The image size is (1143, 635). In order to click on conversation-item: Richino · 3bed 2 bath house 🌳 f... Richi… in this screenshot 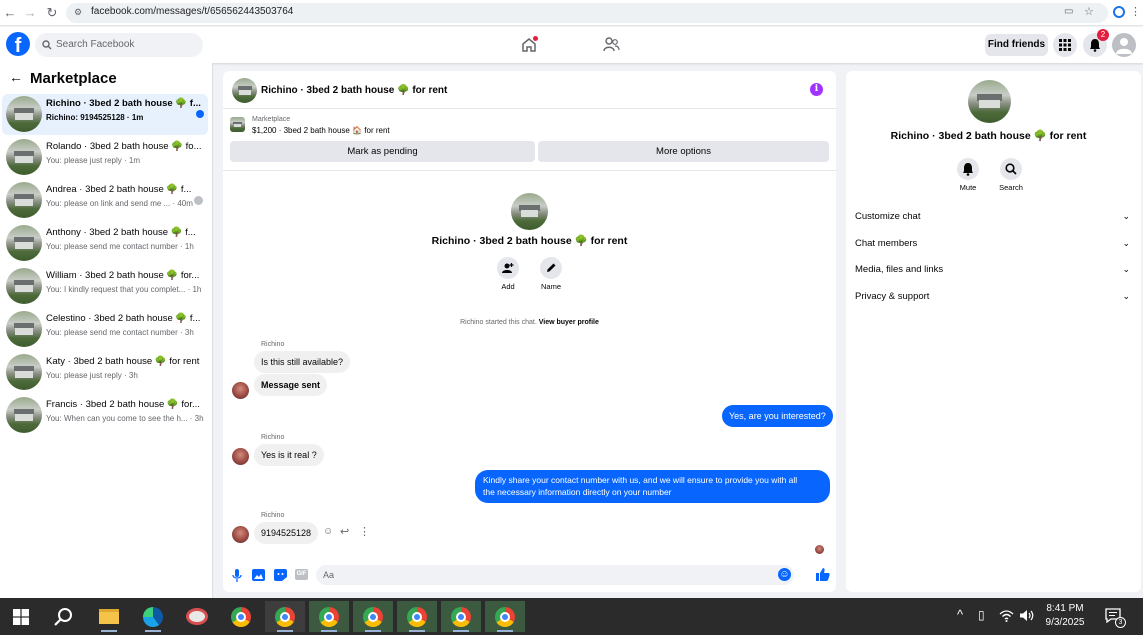, I will do `click(105, 114)`.